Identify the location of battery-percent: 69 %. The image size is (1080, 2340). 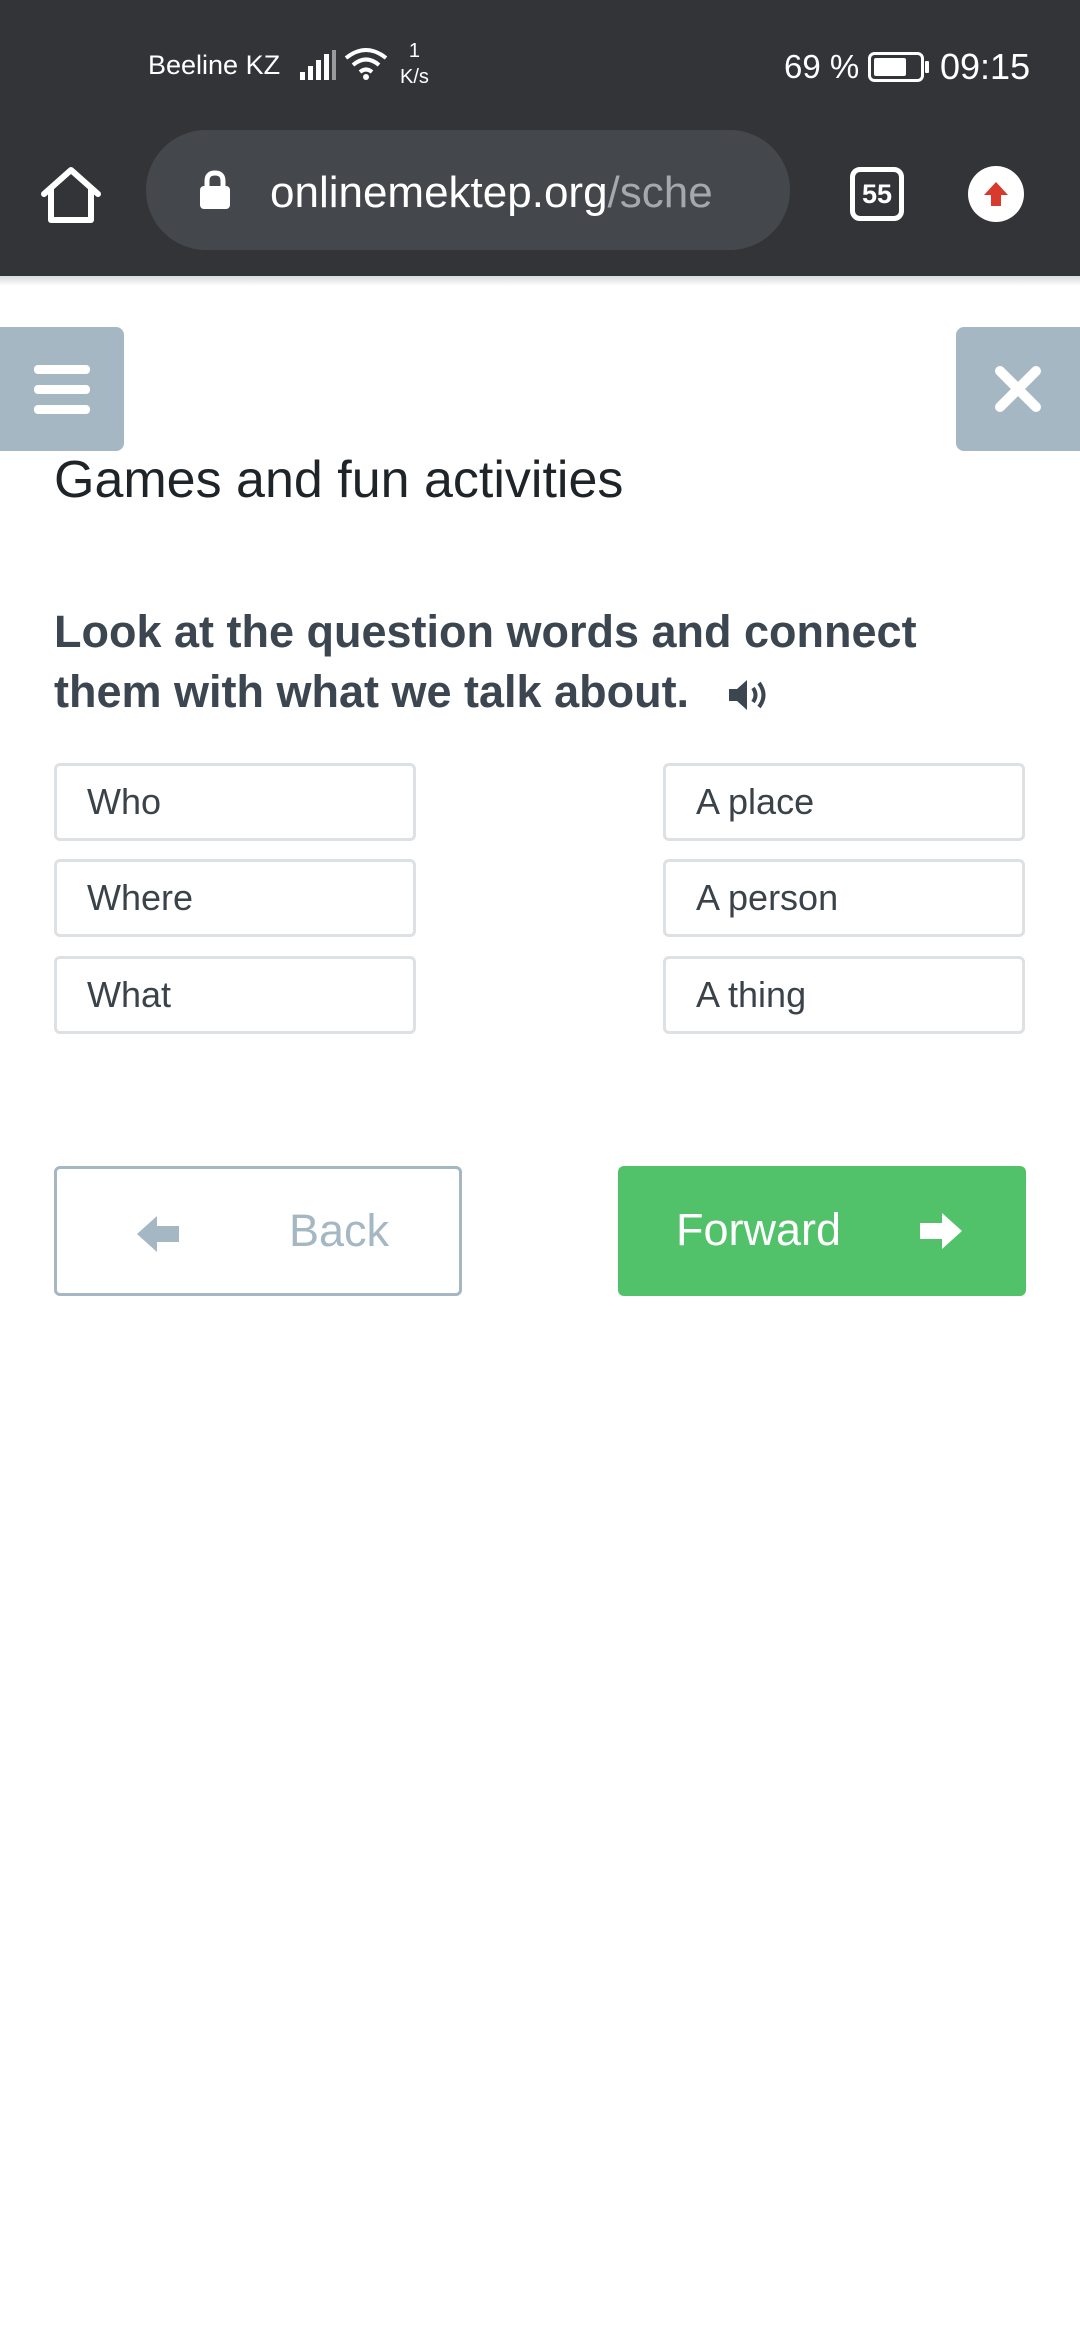
(822, 66).